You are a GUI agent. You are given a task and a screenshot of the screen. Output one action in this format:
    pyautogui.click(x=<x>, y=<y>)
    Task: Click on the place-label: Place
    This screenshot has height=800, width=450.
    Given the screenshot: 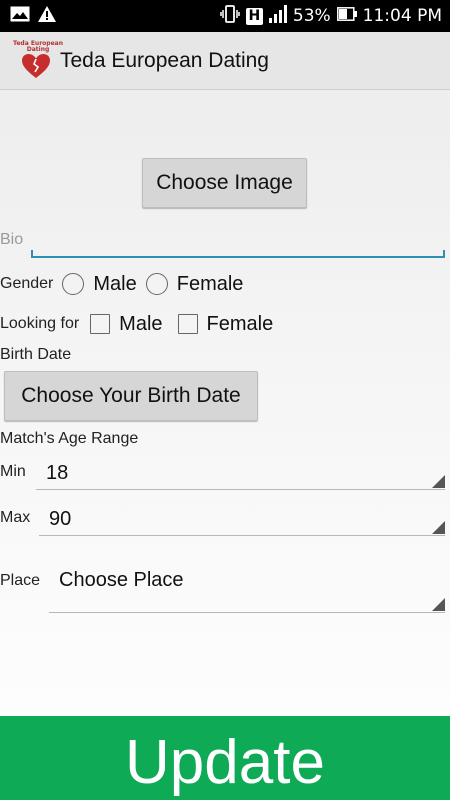 What is the action you would take?
    pyautogui.click(x=20, y=580)
    